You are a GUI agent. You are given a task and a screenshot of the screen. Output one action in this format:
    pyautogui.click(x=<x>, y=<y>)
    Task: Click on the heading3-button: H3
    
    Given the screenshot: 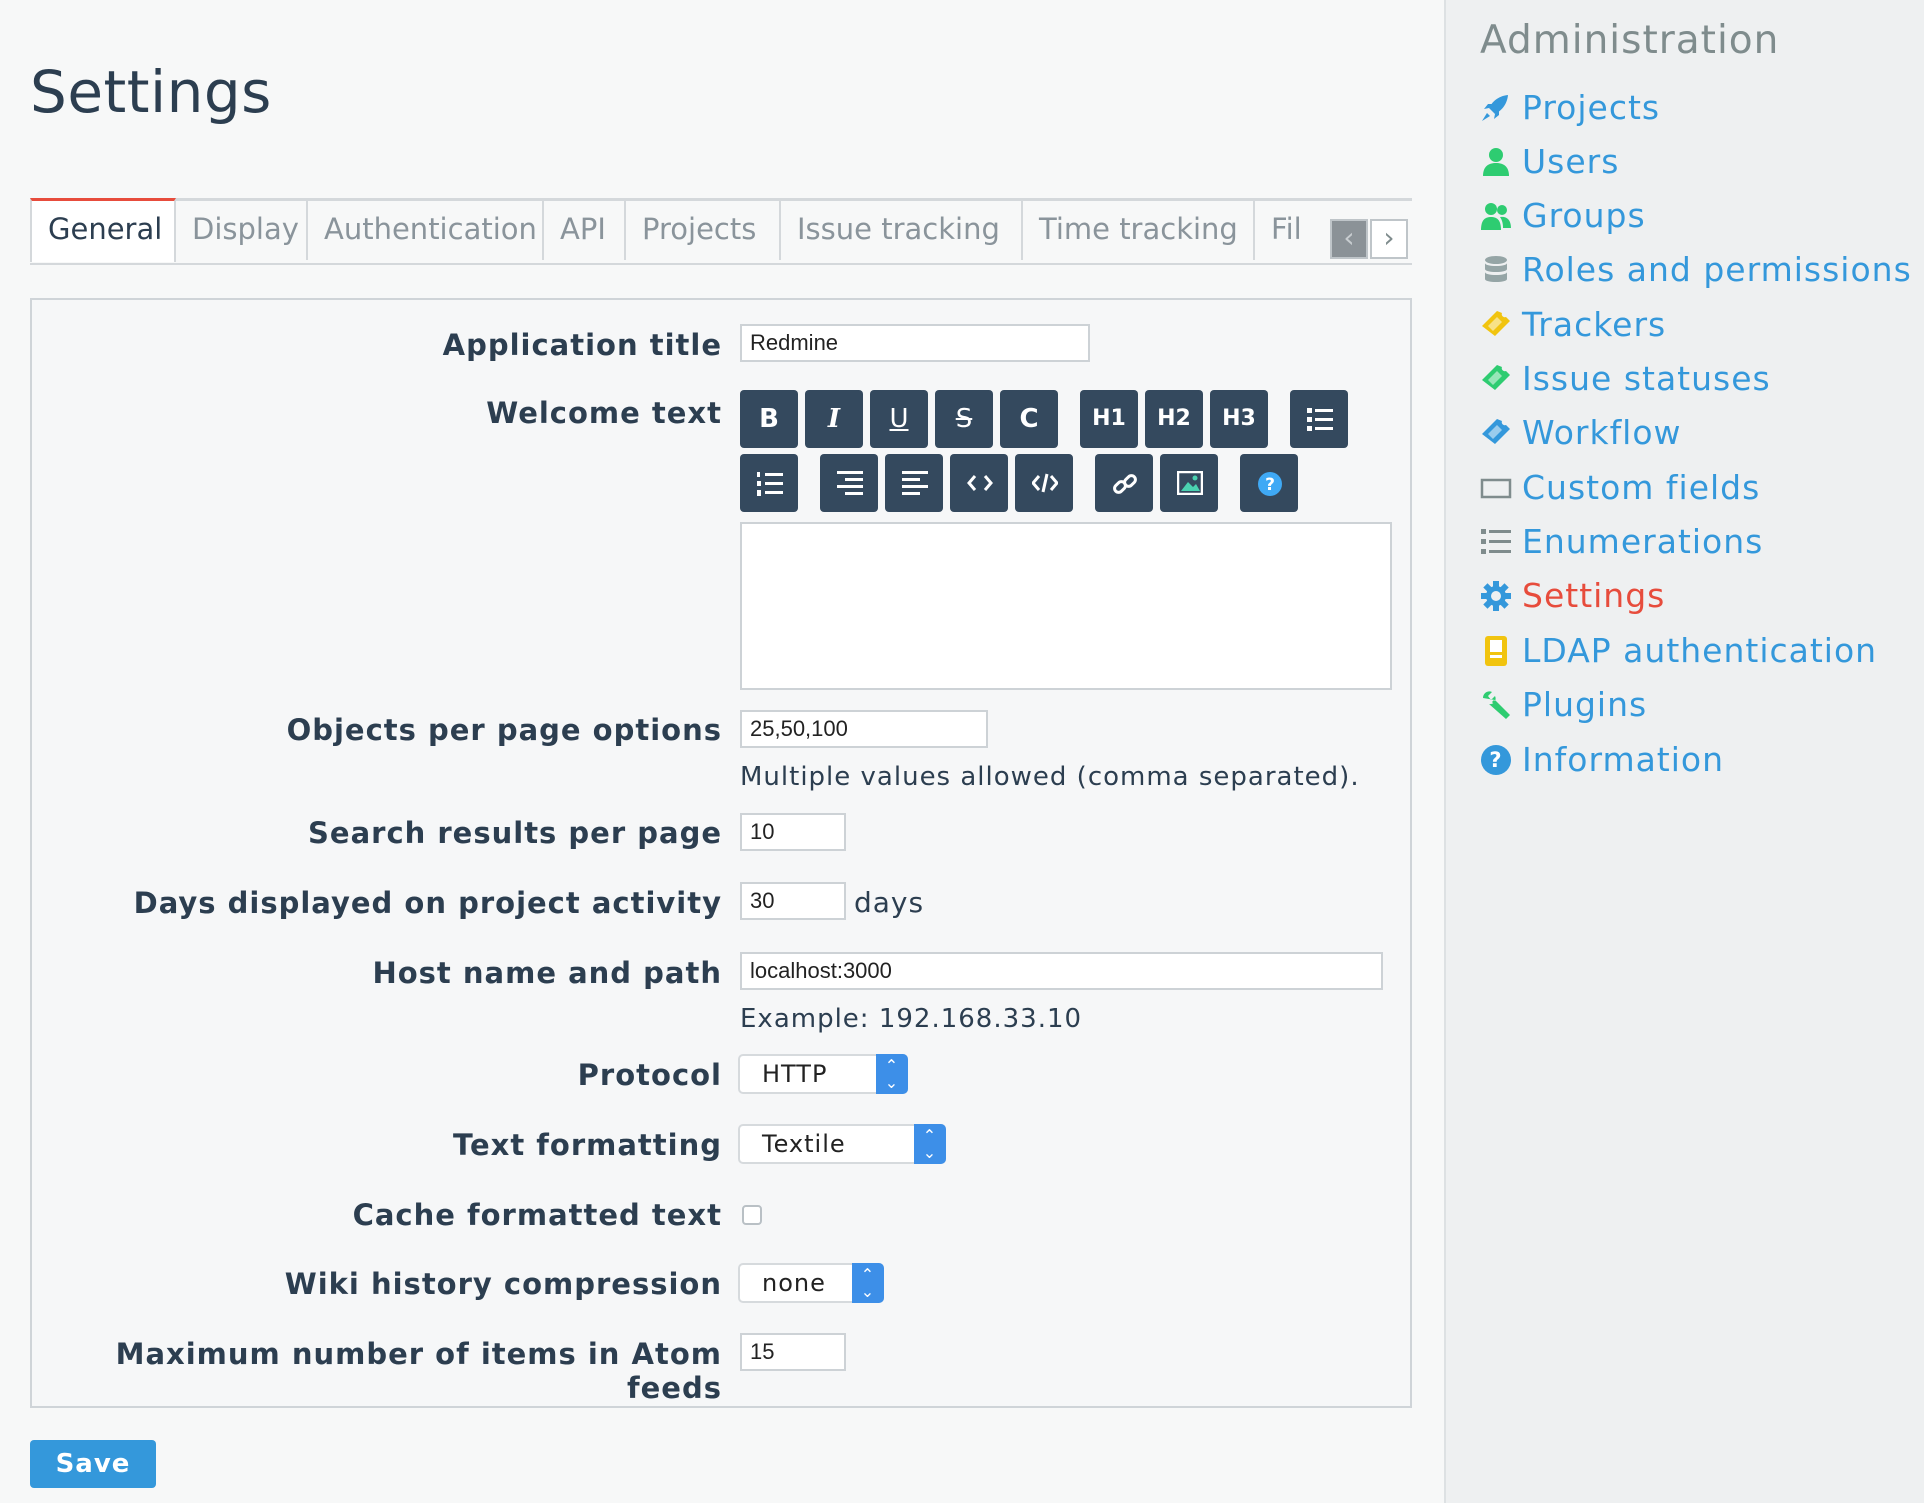 What is the action you would take?
    pyautogui.click(x=1239, y=419)
    